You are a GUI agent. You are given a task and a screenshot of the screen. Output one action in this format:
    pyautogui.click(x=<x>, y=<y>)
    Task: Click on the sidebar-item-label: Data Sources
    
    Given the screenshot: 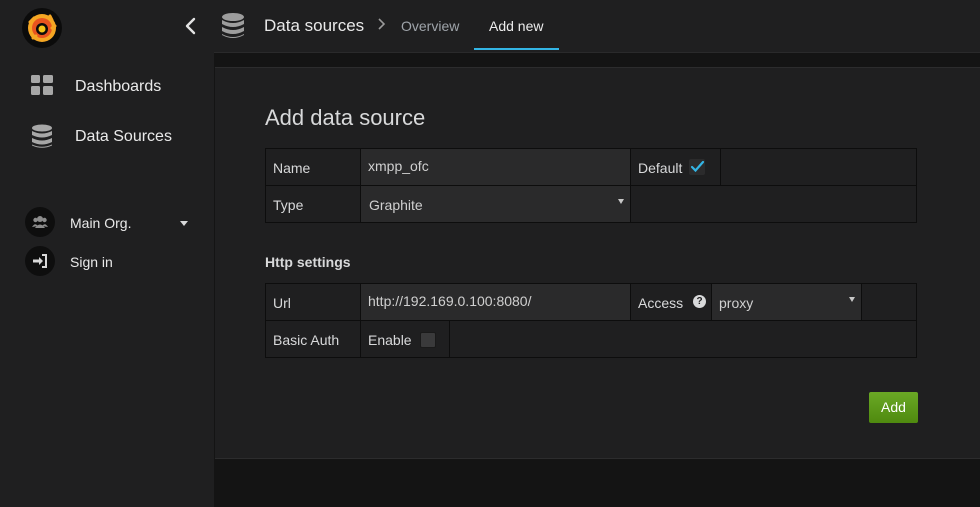 What is the action you would take?
    pyautogui.click(x=123, y=136)
    